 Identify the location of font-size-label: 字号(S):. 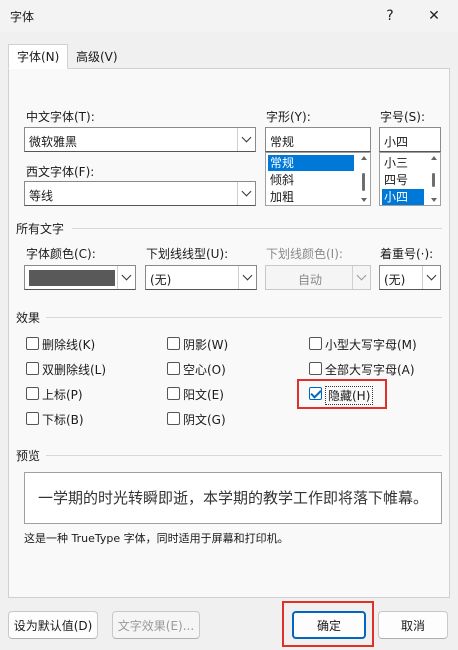
(403, 117).